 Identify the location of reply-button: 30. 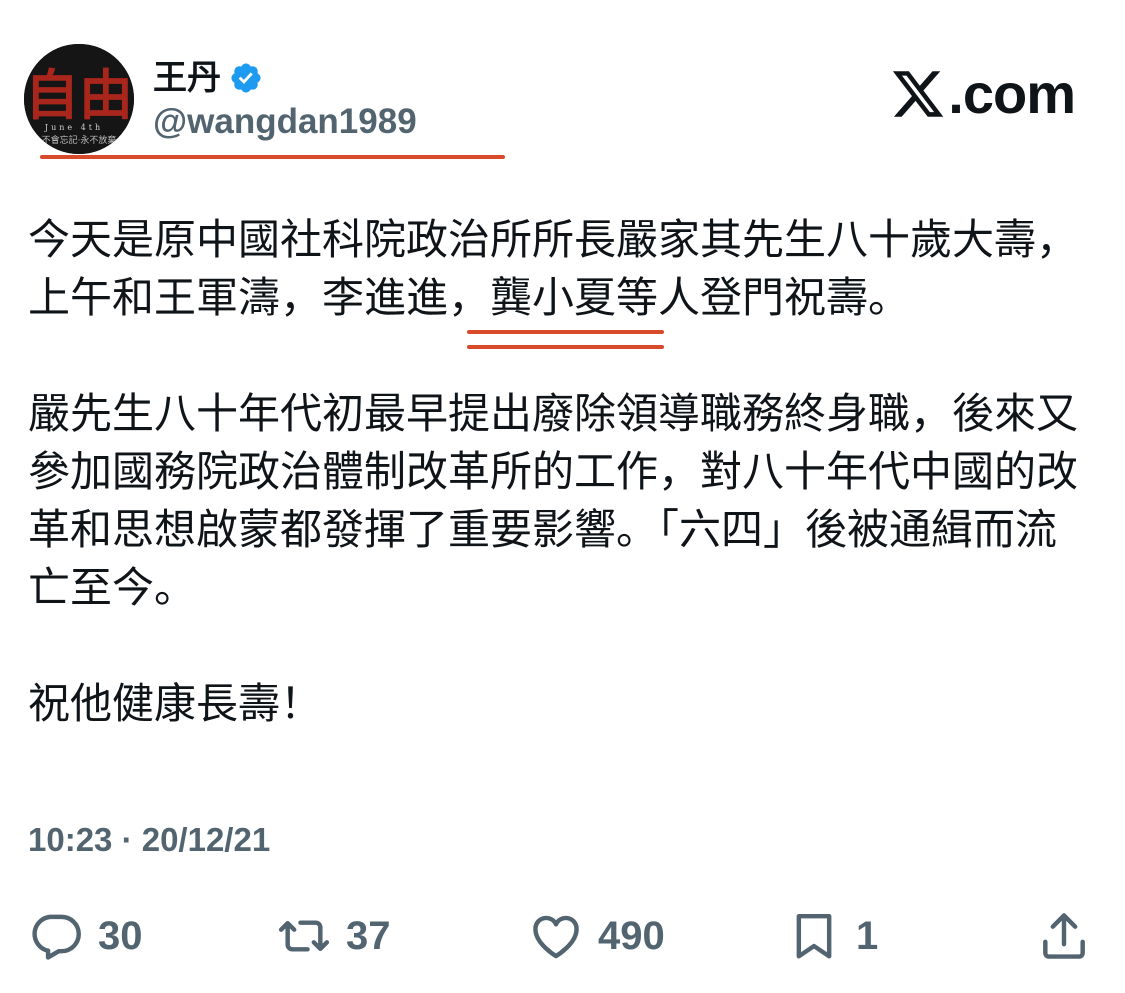
(85, 936).